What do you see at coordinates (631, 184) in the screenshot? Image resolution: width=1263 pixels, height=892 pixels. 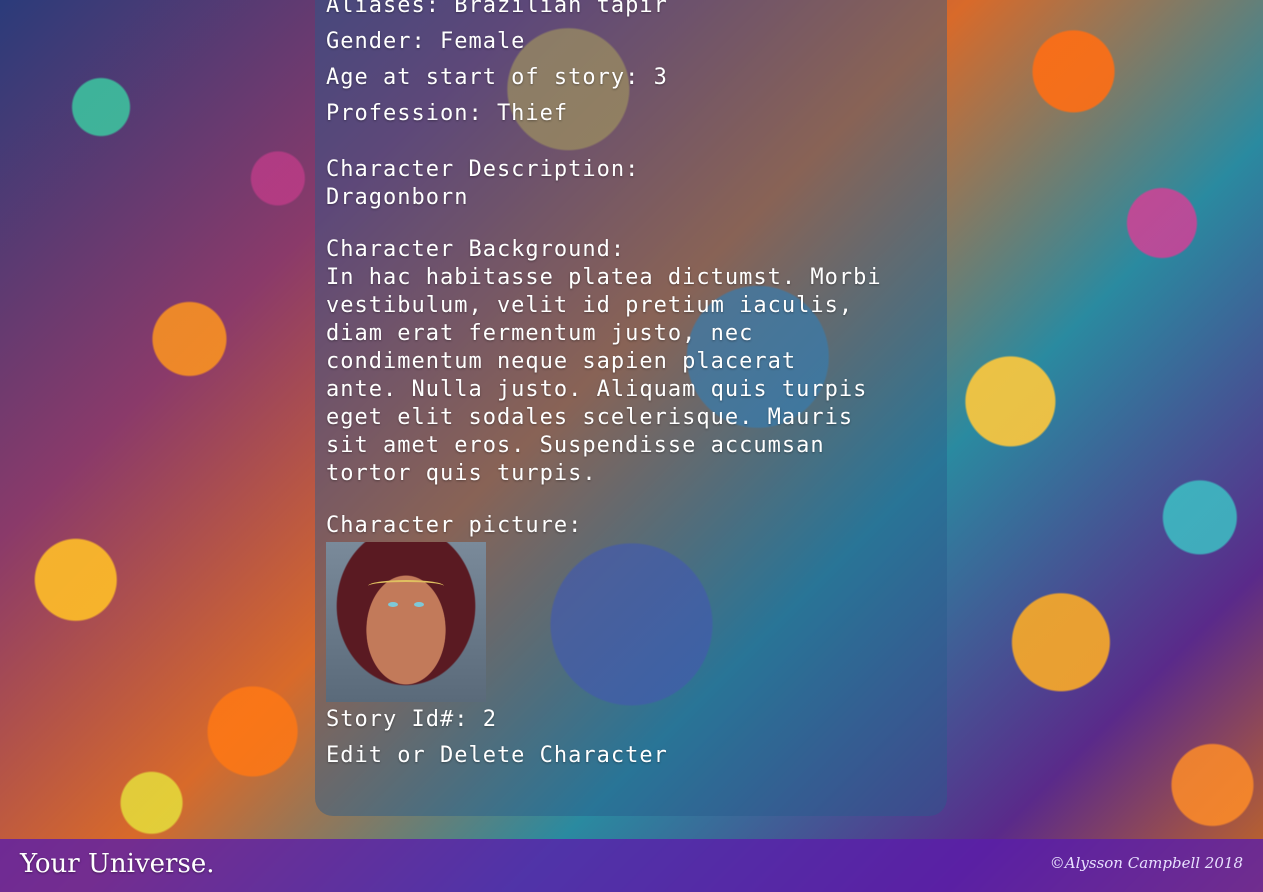 I see `description-section: Character Description: Dragonborn` at bounding box center [631, 184].